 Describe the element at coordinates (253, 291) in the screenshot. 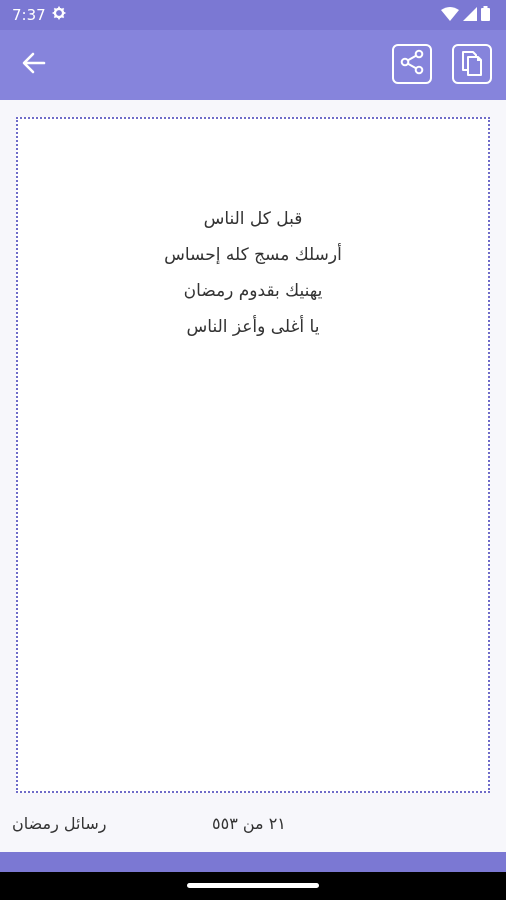

I see `message-line: يهنيك بقدوم رمضان` at that location.